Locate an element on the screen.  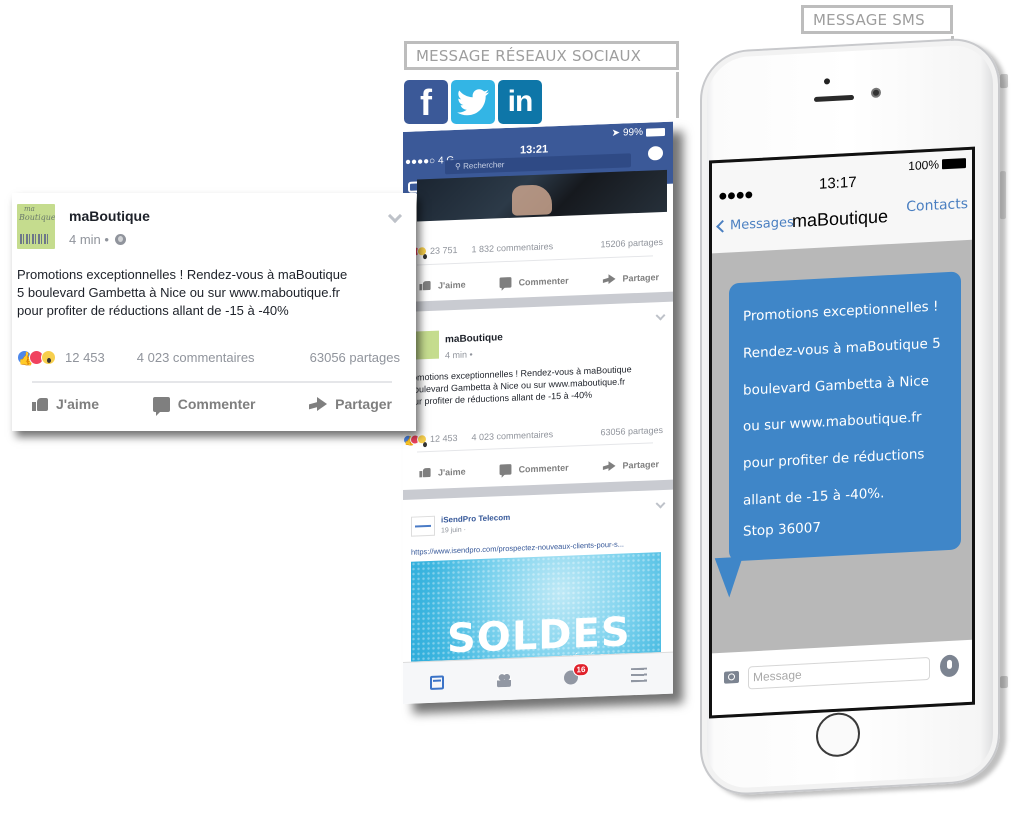
post-reactions: 23 751 1 832 commentaires 15206 partages is located at coordinates (533, 247).